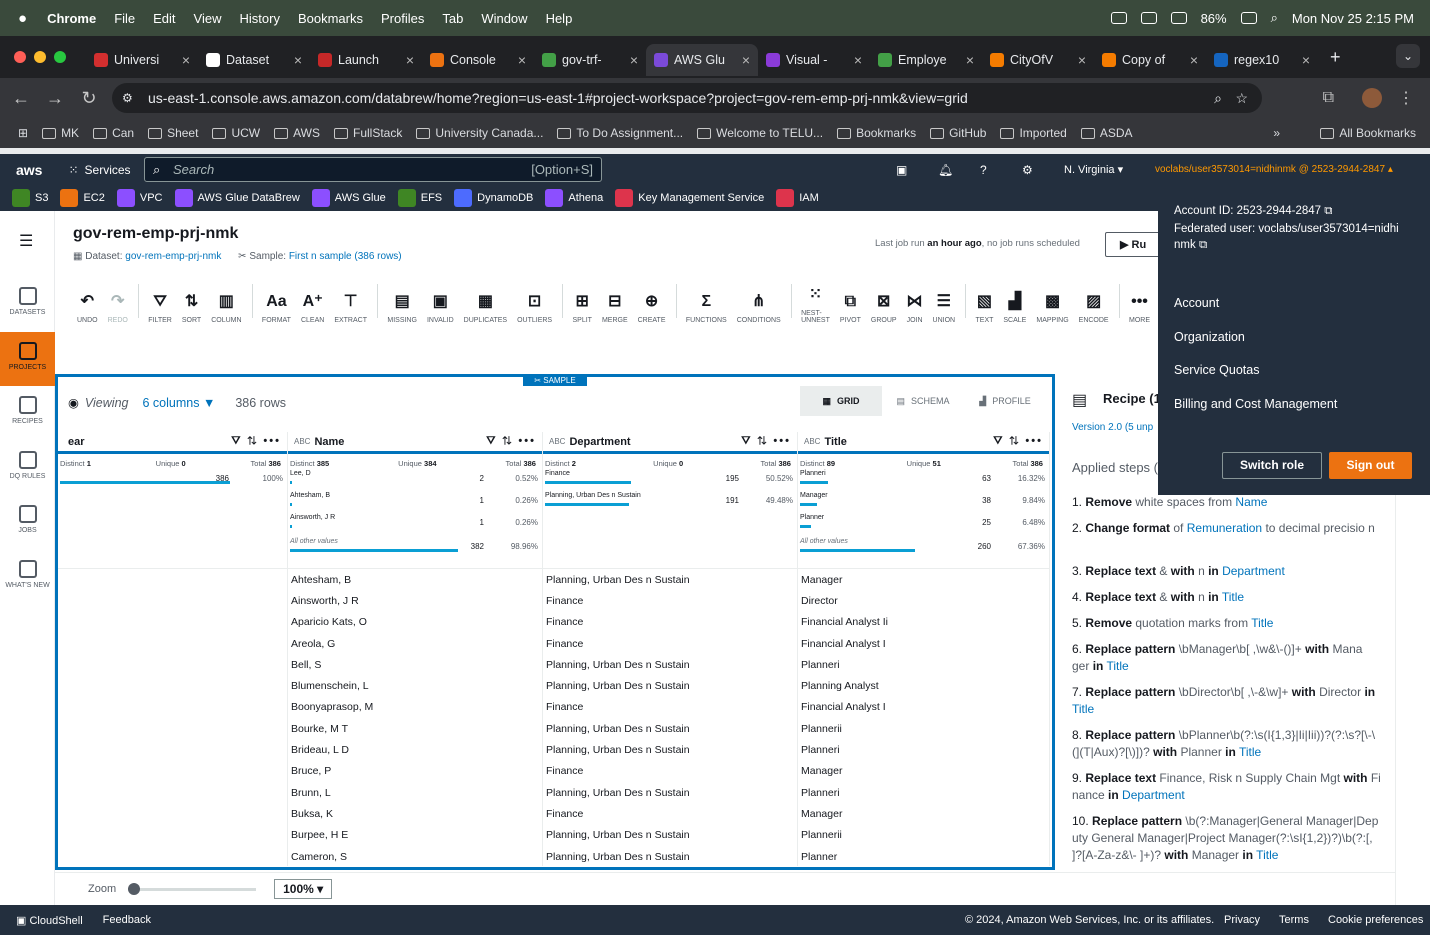  Describe the element at coordinates (415, 443) in the screenshot. I see `column-header: ABC Name ⛛ ⇅ •••` at that location.